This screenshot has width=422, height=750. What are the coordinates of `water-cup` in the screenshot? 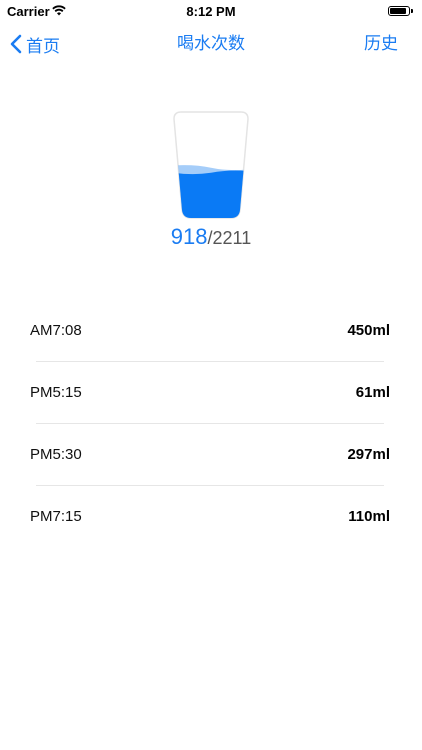 It's located at (211, 165).